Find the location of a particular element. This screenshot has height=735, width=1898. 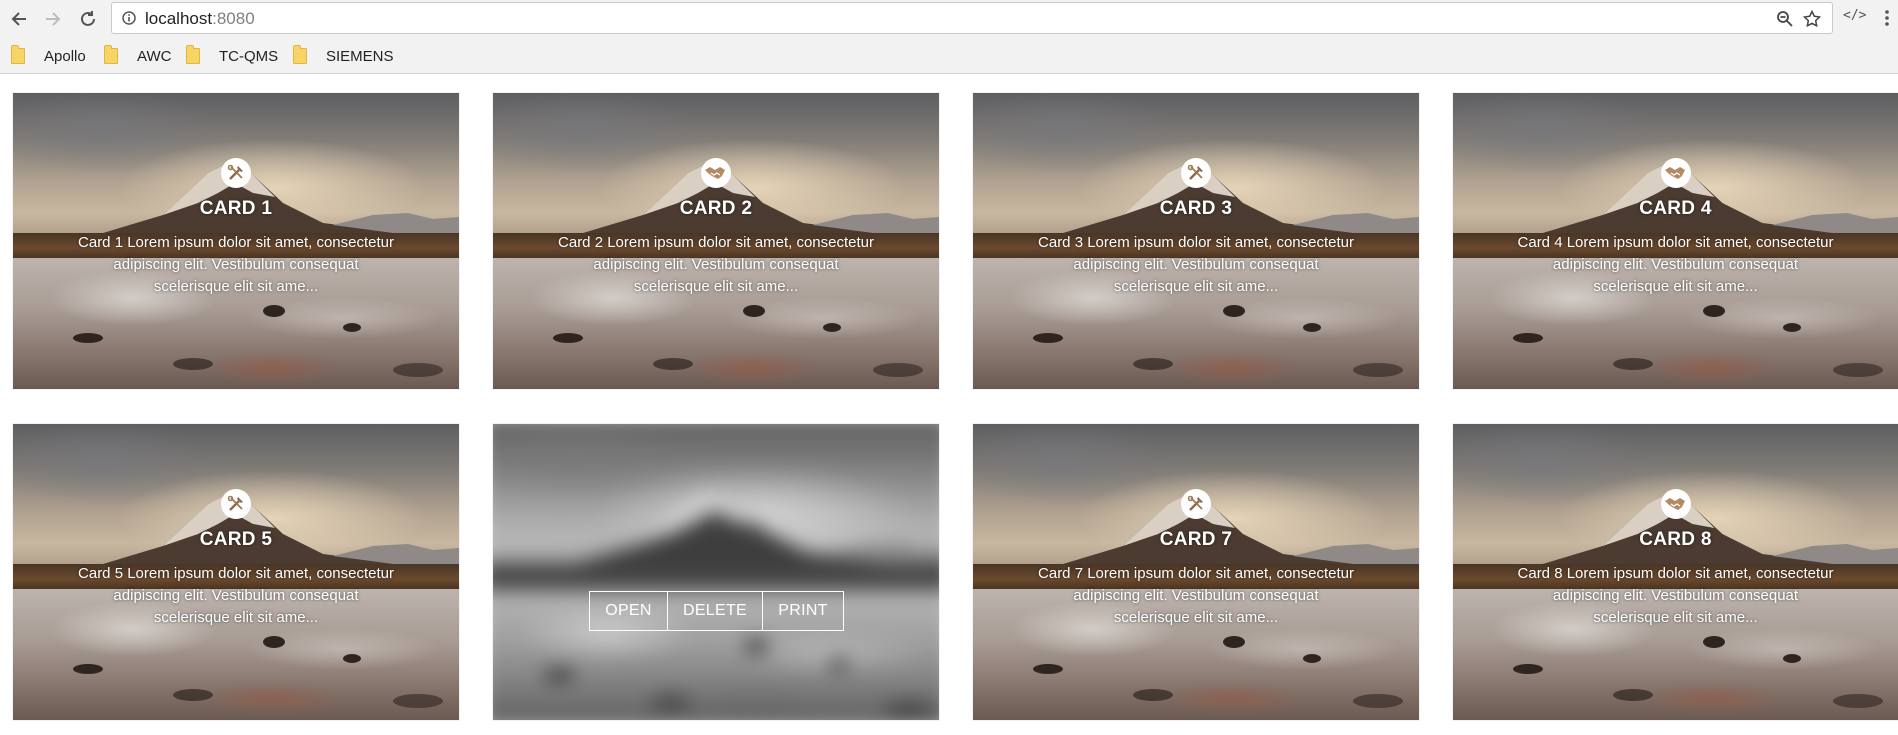

bookmark-siemens: SIEMENS is located at coordinates (343, 56).